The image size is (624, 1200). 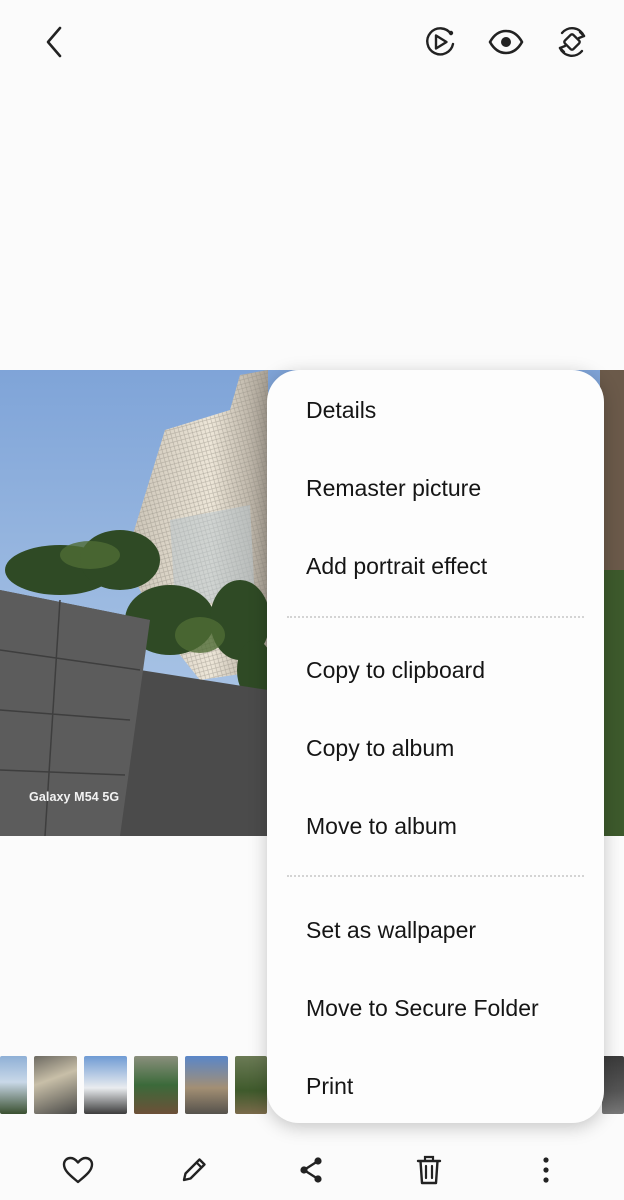 I want to click on rotate-icon, so click(x=572, y=42).